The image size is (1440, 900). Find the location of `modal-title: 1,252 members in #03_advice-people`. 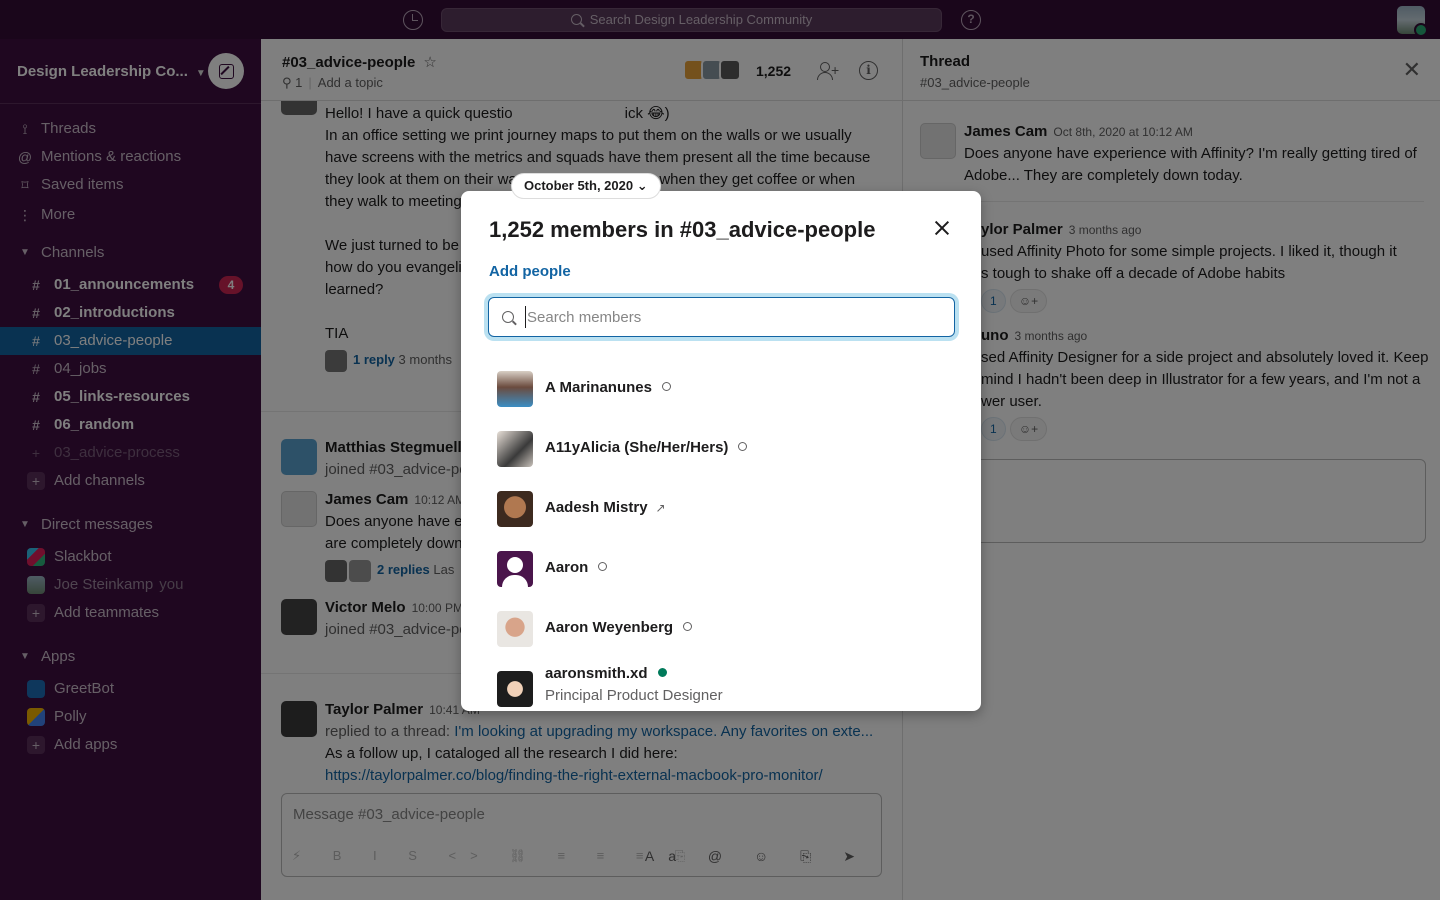

modal-title: 1,252 members in #03_advice-people is located at coordinates (682, 229).